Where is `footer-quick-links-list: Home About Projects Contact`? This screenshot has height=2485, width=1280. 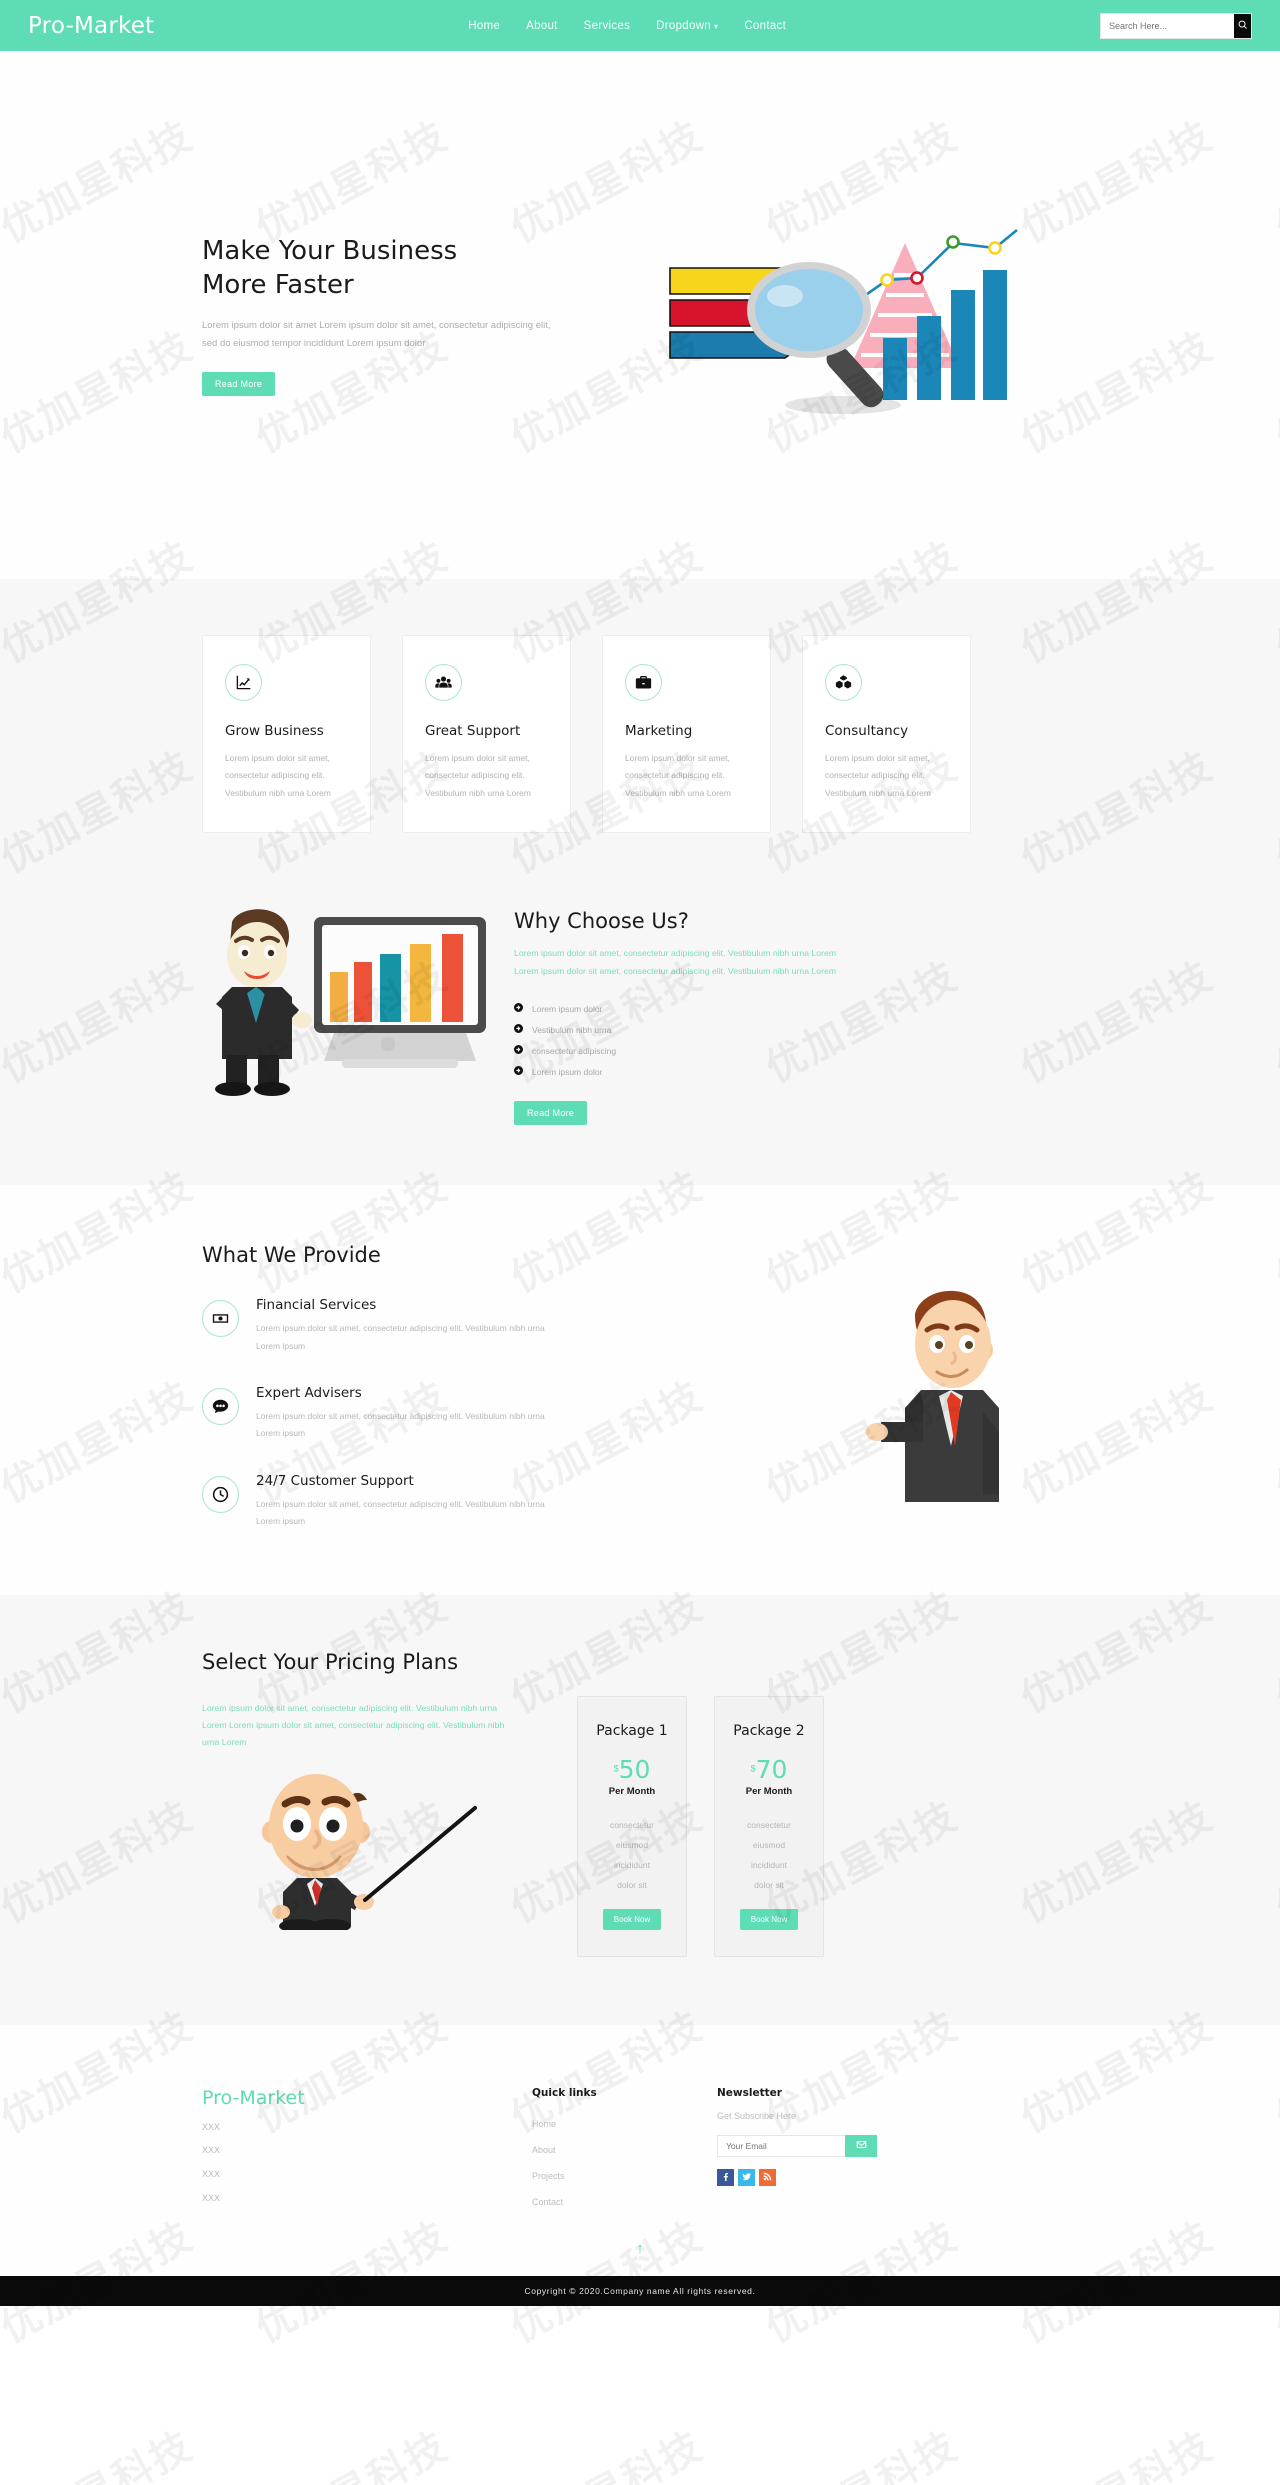
footer-quick-links-list: Home About Projects Contact is located at coordinates (624, 2163).